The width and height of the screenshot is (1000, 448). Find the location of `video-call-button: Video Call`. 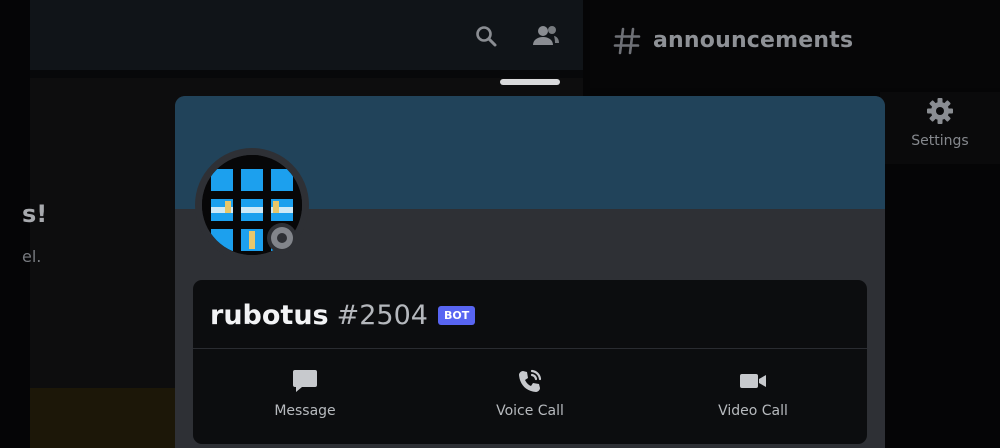

video-call-button: Video Call is located at coordinates (753, 396).